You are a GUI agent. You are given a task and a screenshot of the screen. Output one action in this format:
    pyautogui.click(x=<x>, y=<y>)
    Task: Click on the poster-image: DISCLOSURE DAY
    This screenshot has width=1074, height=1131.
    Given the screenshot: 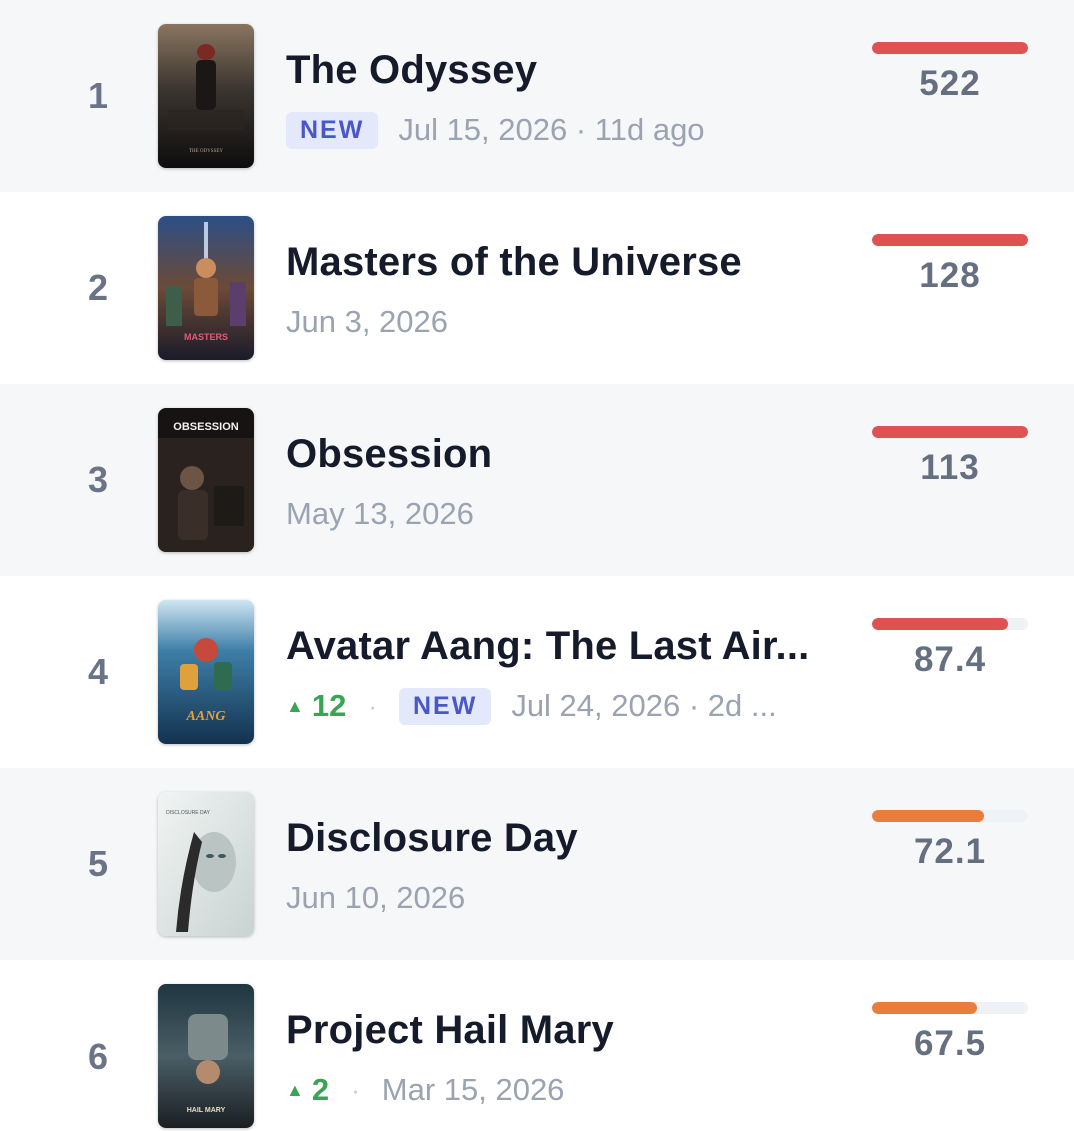 What is the action you would take?
    pyautogui.click(x=206, y=864)
    